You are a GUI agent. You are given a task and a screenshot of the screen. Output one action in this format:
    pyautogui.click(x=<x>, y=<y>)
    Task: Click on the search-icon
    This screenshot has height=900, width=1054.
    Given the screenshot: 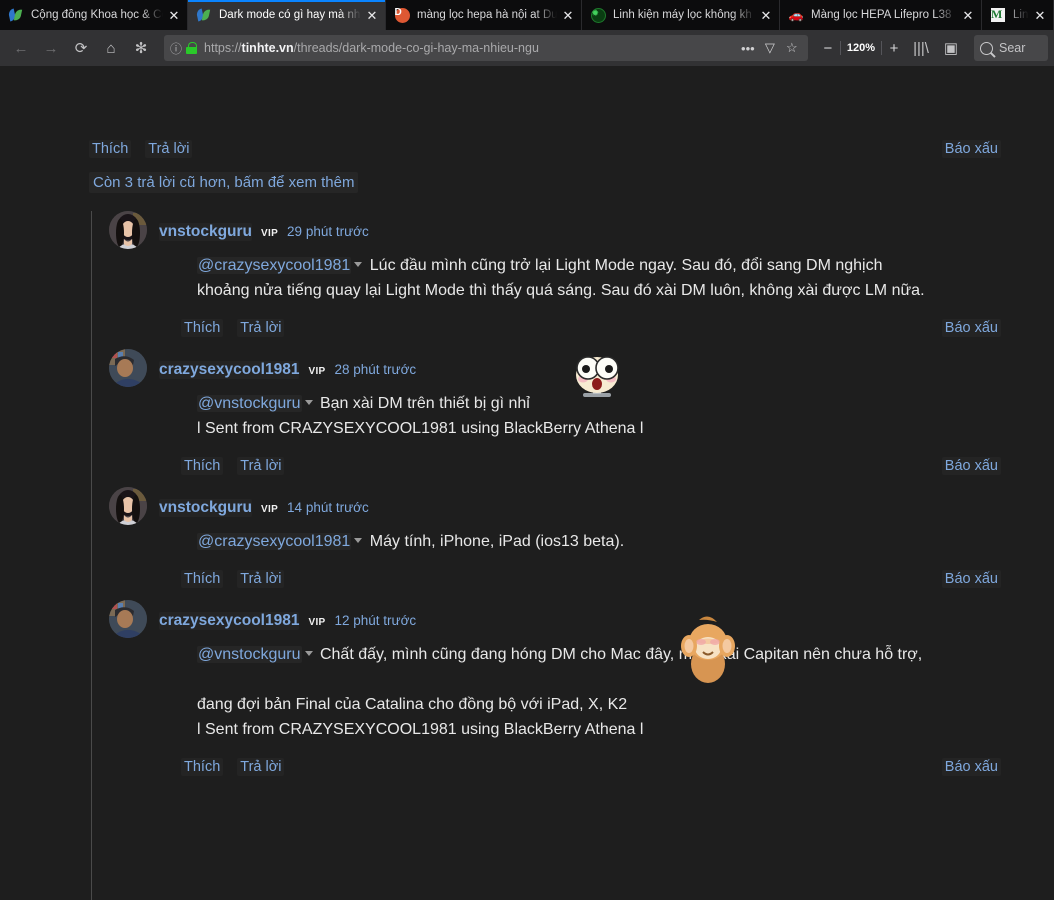 What is the action you would take?
    pyautogui.click(x=986, y=48)
    